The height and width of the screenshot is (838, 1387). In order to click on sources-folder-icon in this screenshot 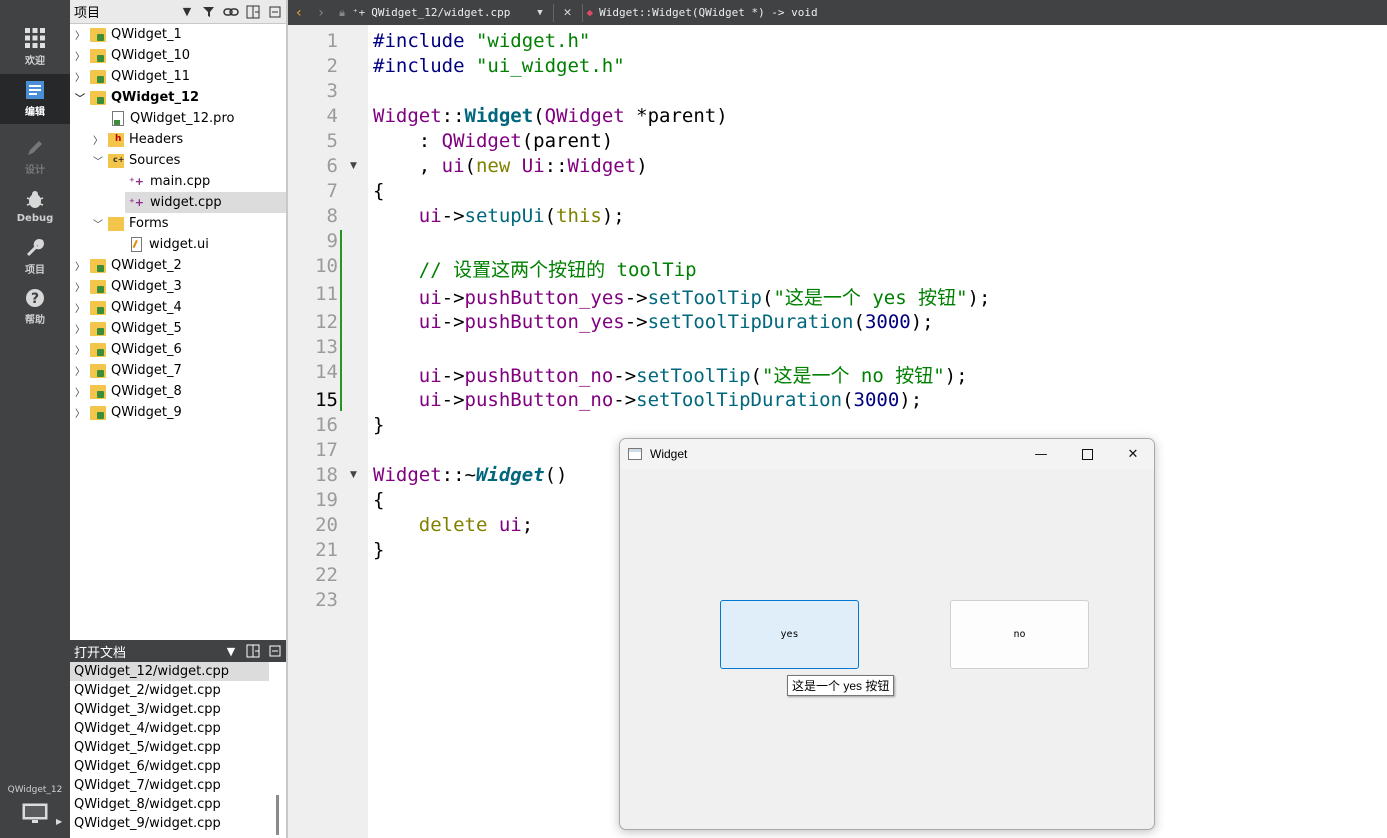, I will do `click(116, 160)`.